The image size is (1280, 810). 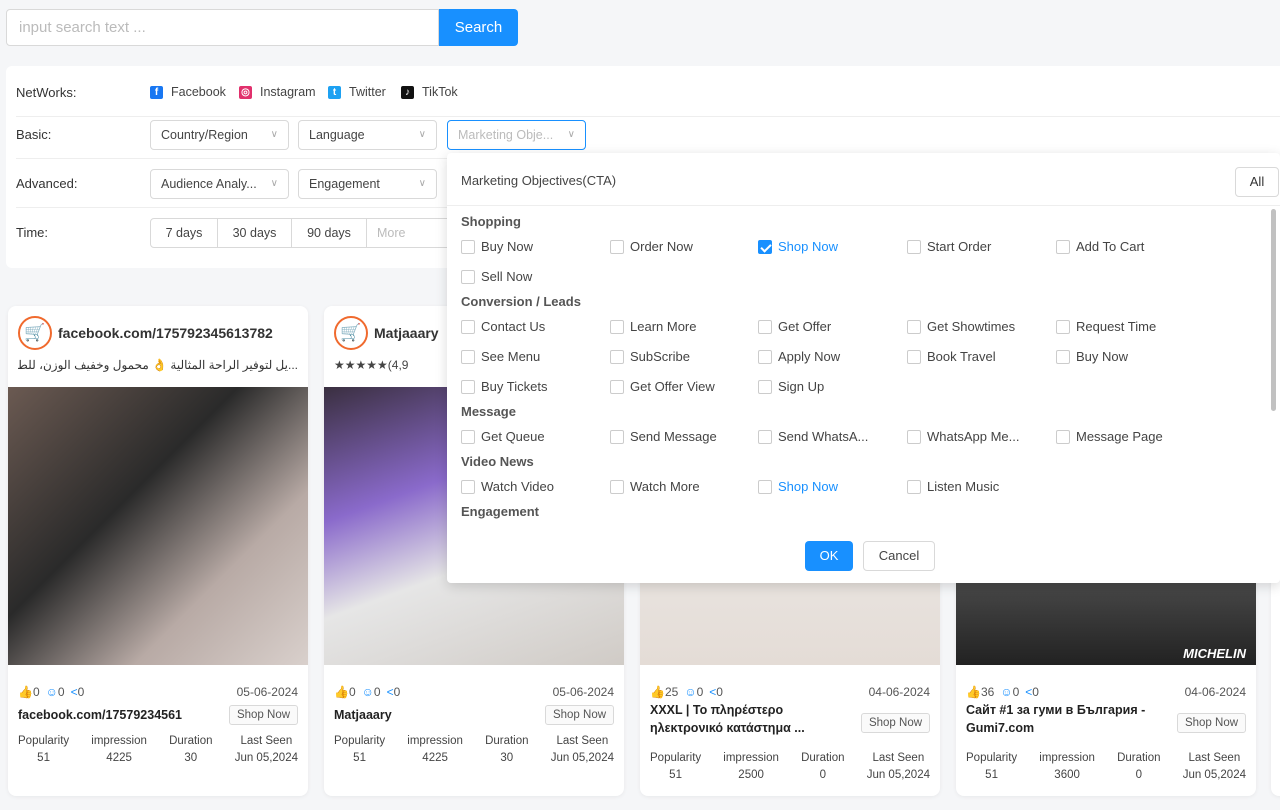 I want to click on group-heading: Conversion / Leads, so click(x=521, y=301).